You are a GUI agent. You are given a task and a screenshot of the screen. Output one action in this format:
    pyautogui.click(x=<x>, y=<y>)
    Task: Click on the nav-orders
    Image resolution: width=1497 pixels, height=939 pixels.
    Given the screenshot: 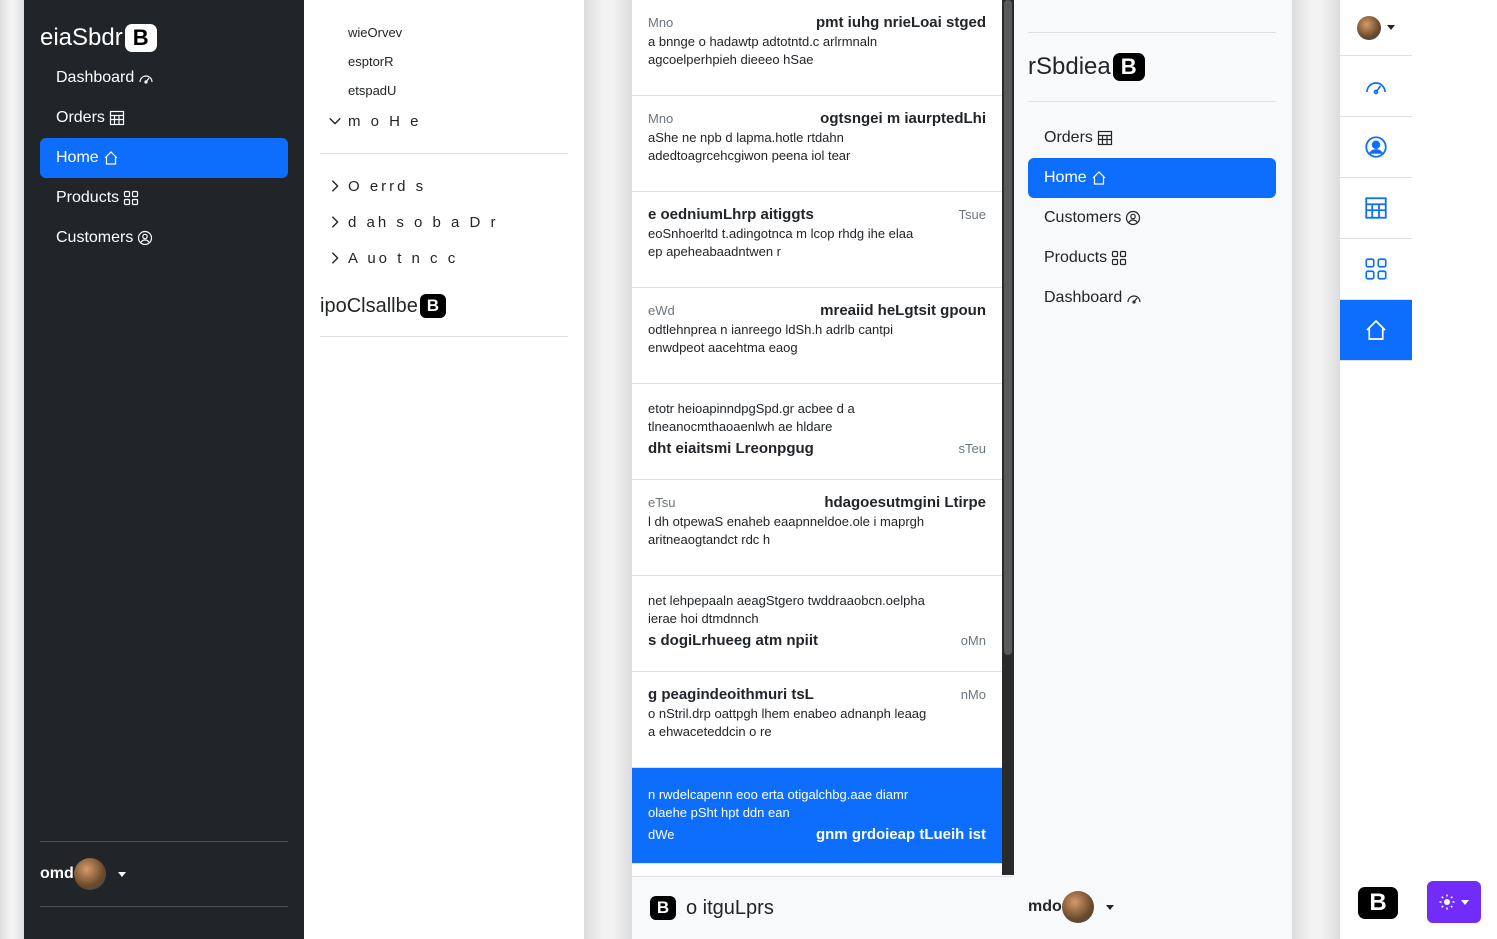 What is the action you would take?
    pyautogui.click(x=1376, y=208)
    